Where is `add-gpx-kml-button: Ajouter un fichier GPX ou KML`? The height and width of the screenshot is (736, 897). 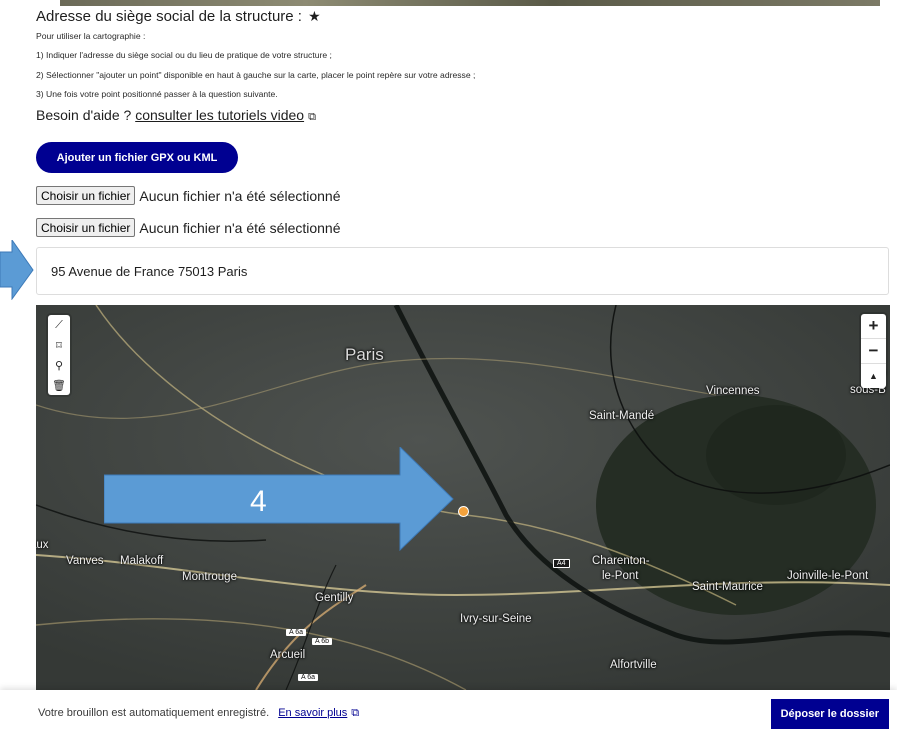
add-gpx-kml-button: Ajouter un fichier GPX ou KML is located at coordinates (137, 157).